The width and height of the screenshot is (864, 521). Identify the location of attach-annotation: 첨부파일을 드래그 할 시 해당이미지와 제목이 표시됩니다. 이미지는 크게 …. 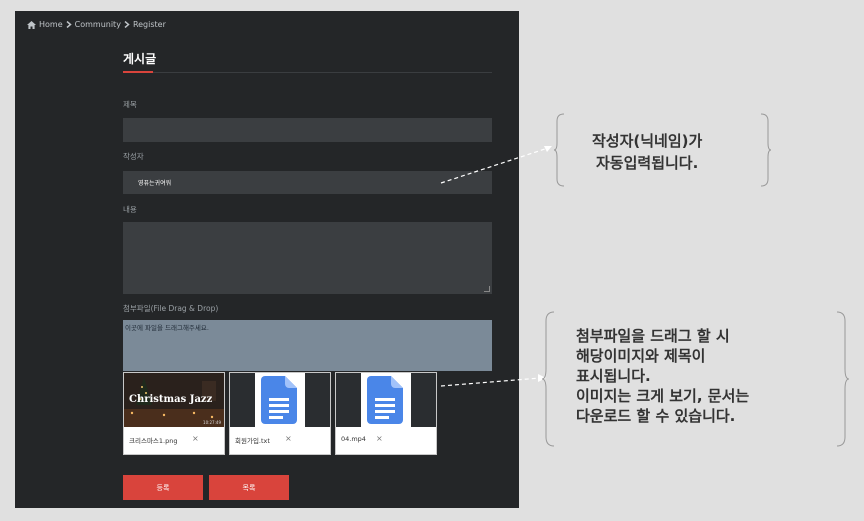
(662, 376).